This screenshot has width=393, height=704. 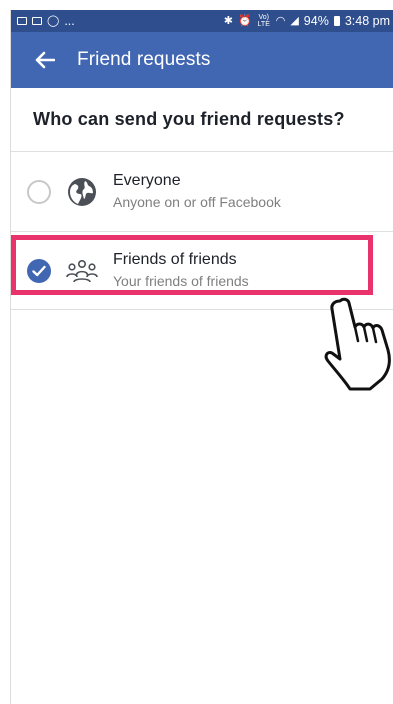 I want to click on battery-icon, so click(x=336, y=21).